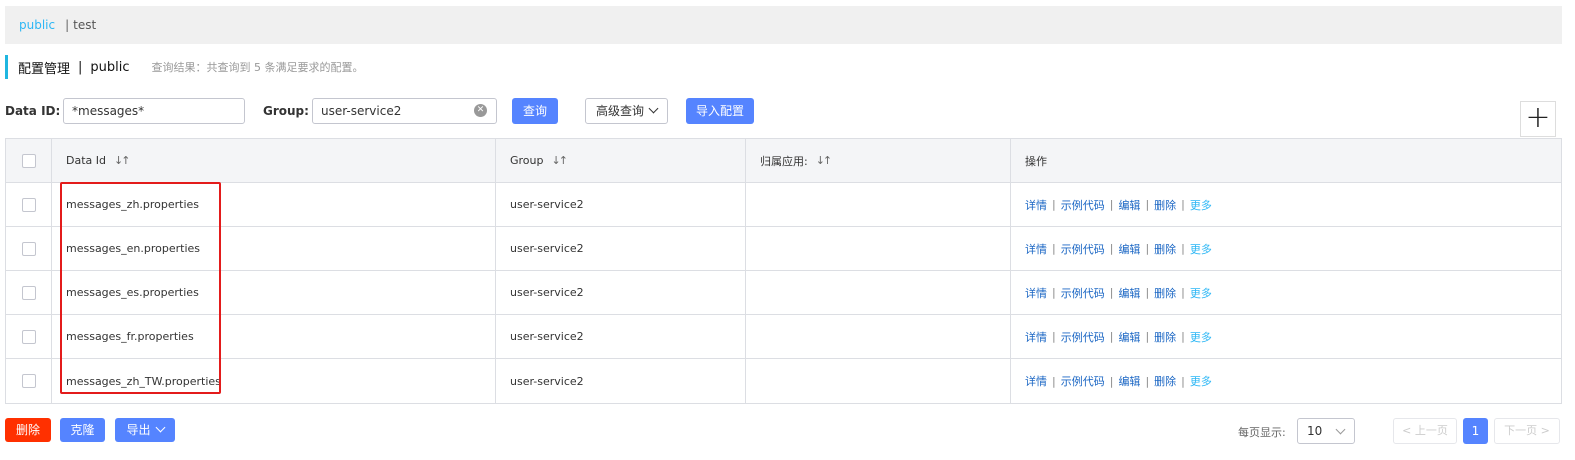 The image size is (1575, 460). What do you see at coordinates (44, 69) in the screenshot?
I see `page-title-text: 配置管理` at bounding box center [44, 69].